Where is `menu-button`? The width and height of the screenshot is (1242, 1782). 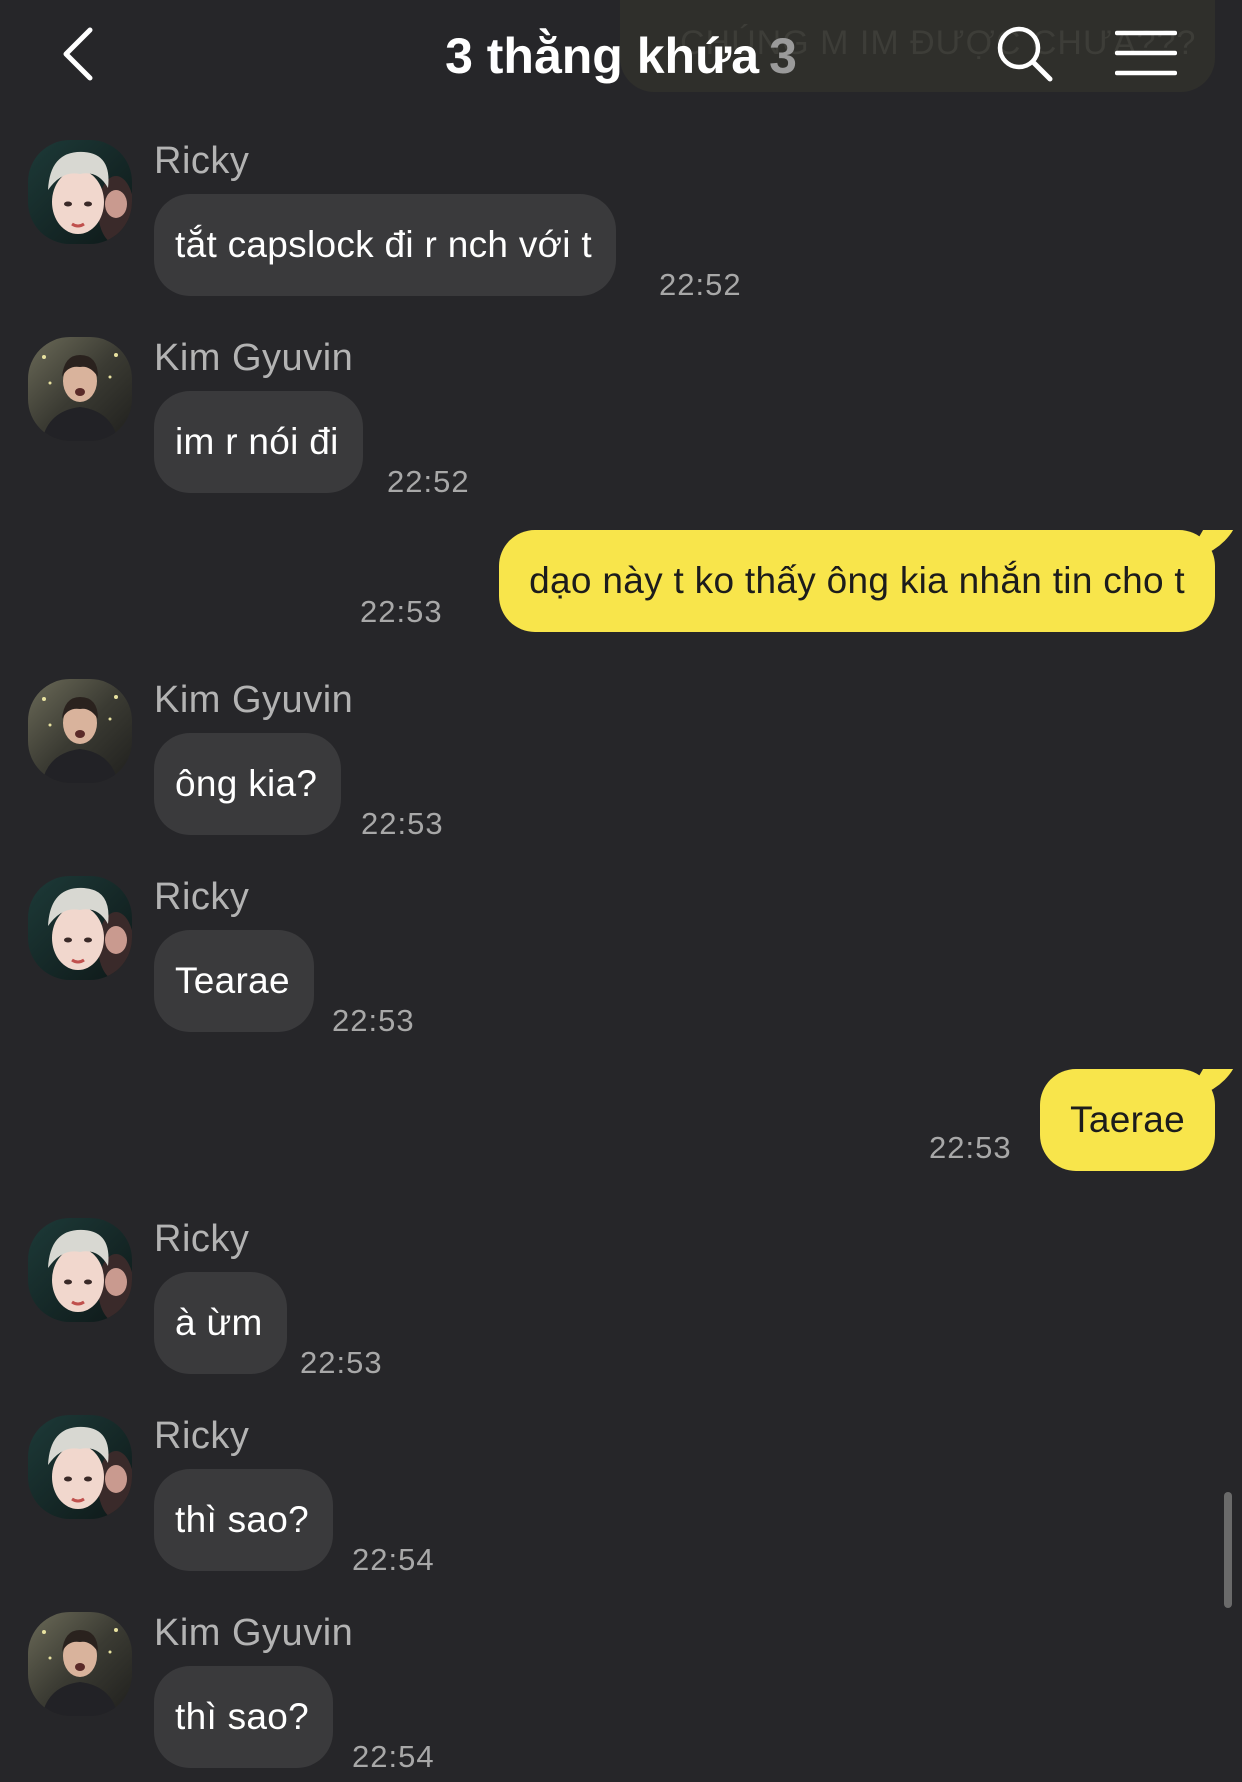
menu-button is located at coordinates (1146, 53).